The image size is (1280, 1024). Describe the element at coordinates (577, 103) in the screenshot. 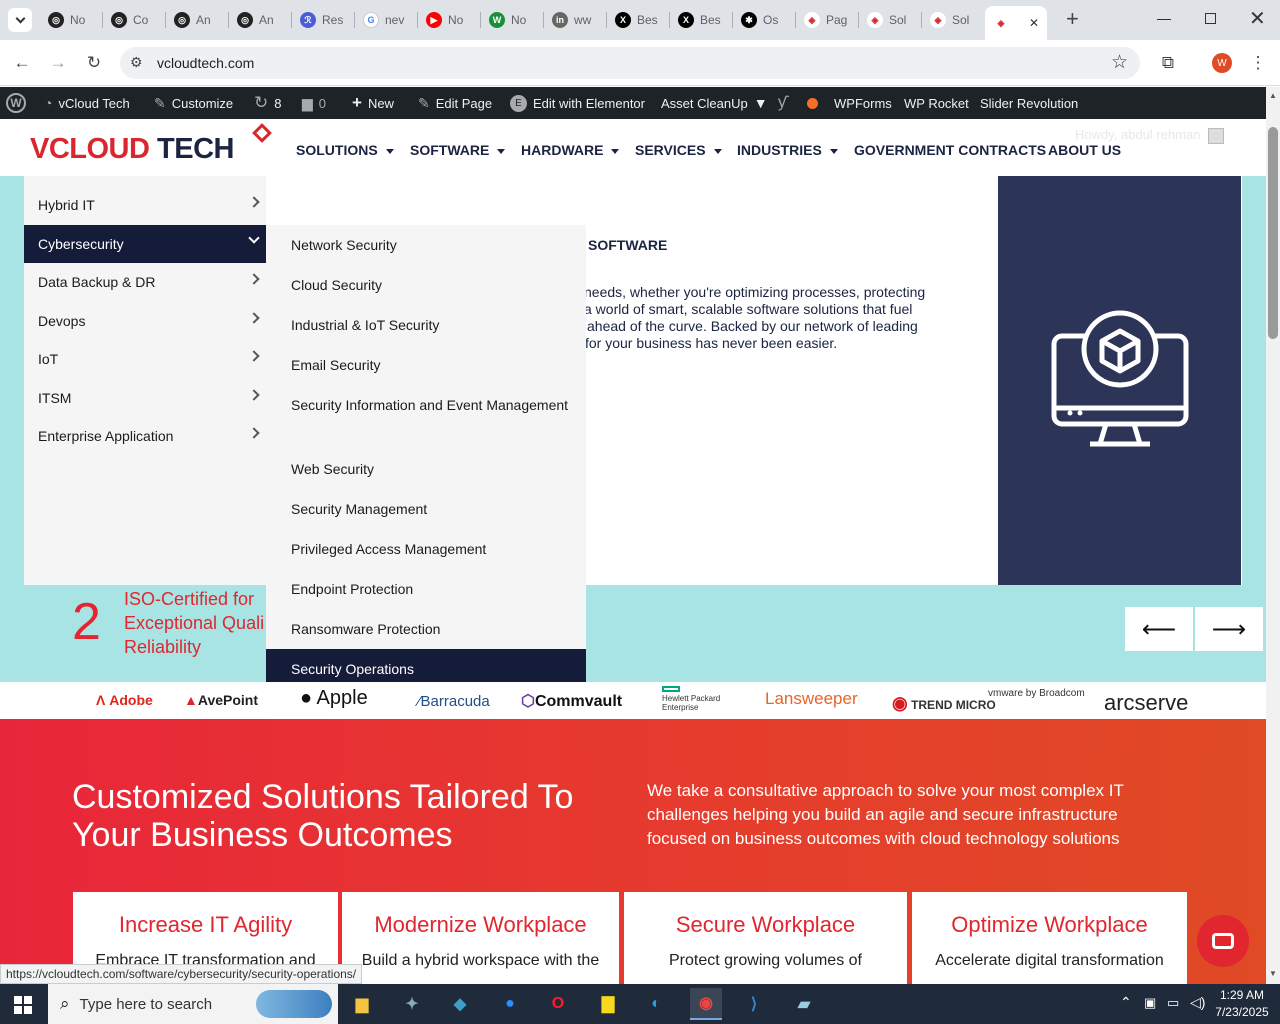

I see `wp-elementor-link: E Edit with Elementor` at that location.